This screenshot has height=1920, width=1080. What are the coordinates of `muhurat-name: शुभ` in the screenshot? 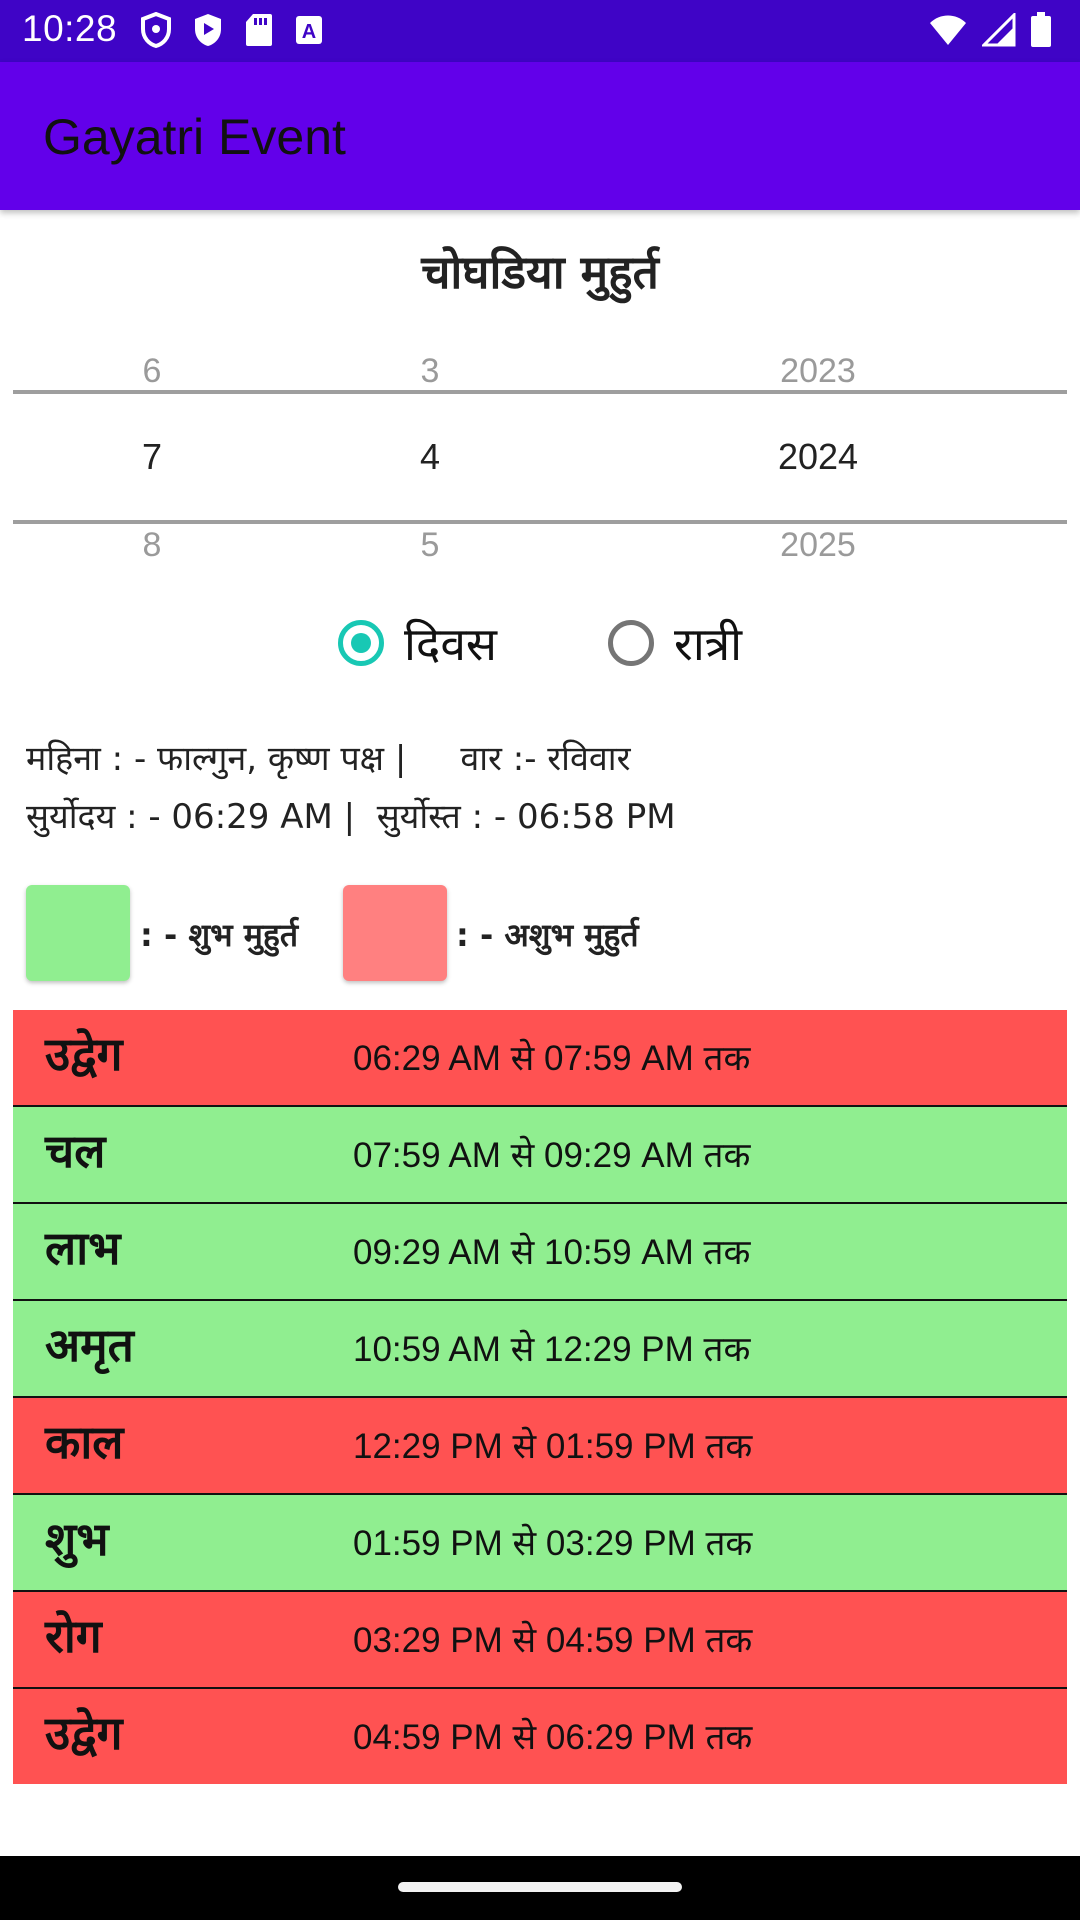 It's located at (77, 1539).